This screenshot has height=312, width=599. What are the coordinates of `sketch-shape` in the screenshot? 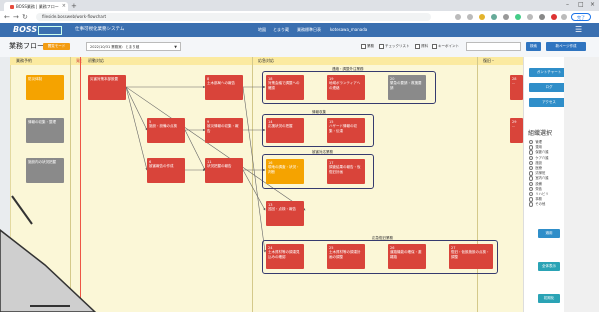 It's located at (48, 270).